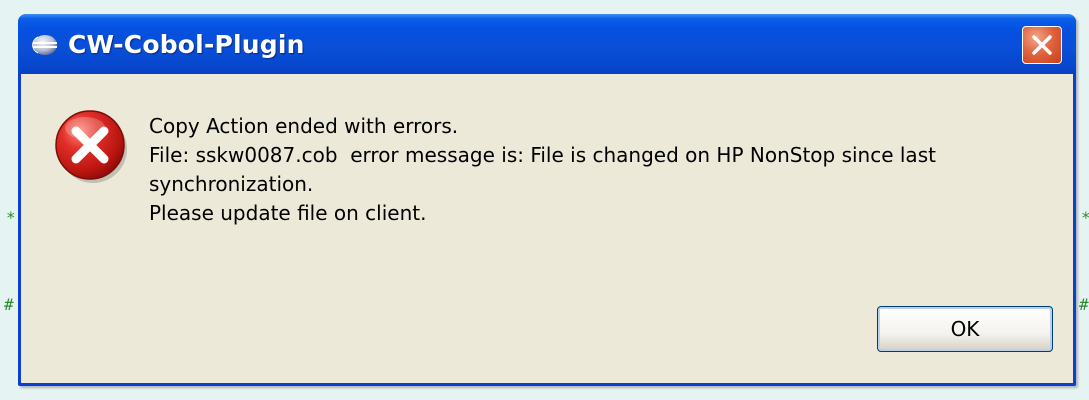 Image resolution: width=1089 pixels, height=400 pixels. Describe the element at coordinates (91, 145) in the screenshot. I see `error-icon` at that location.